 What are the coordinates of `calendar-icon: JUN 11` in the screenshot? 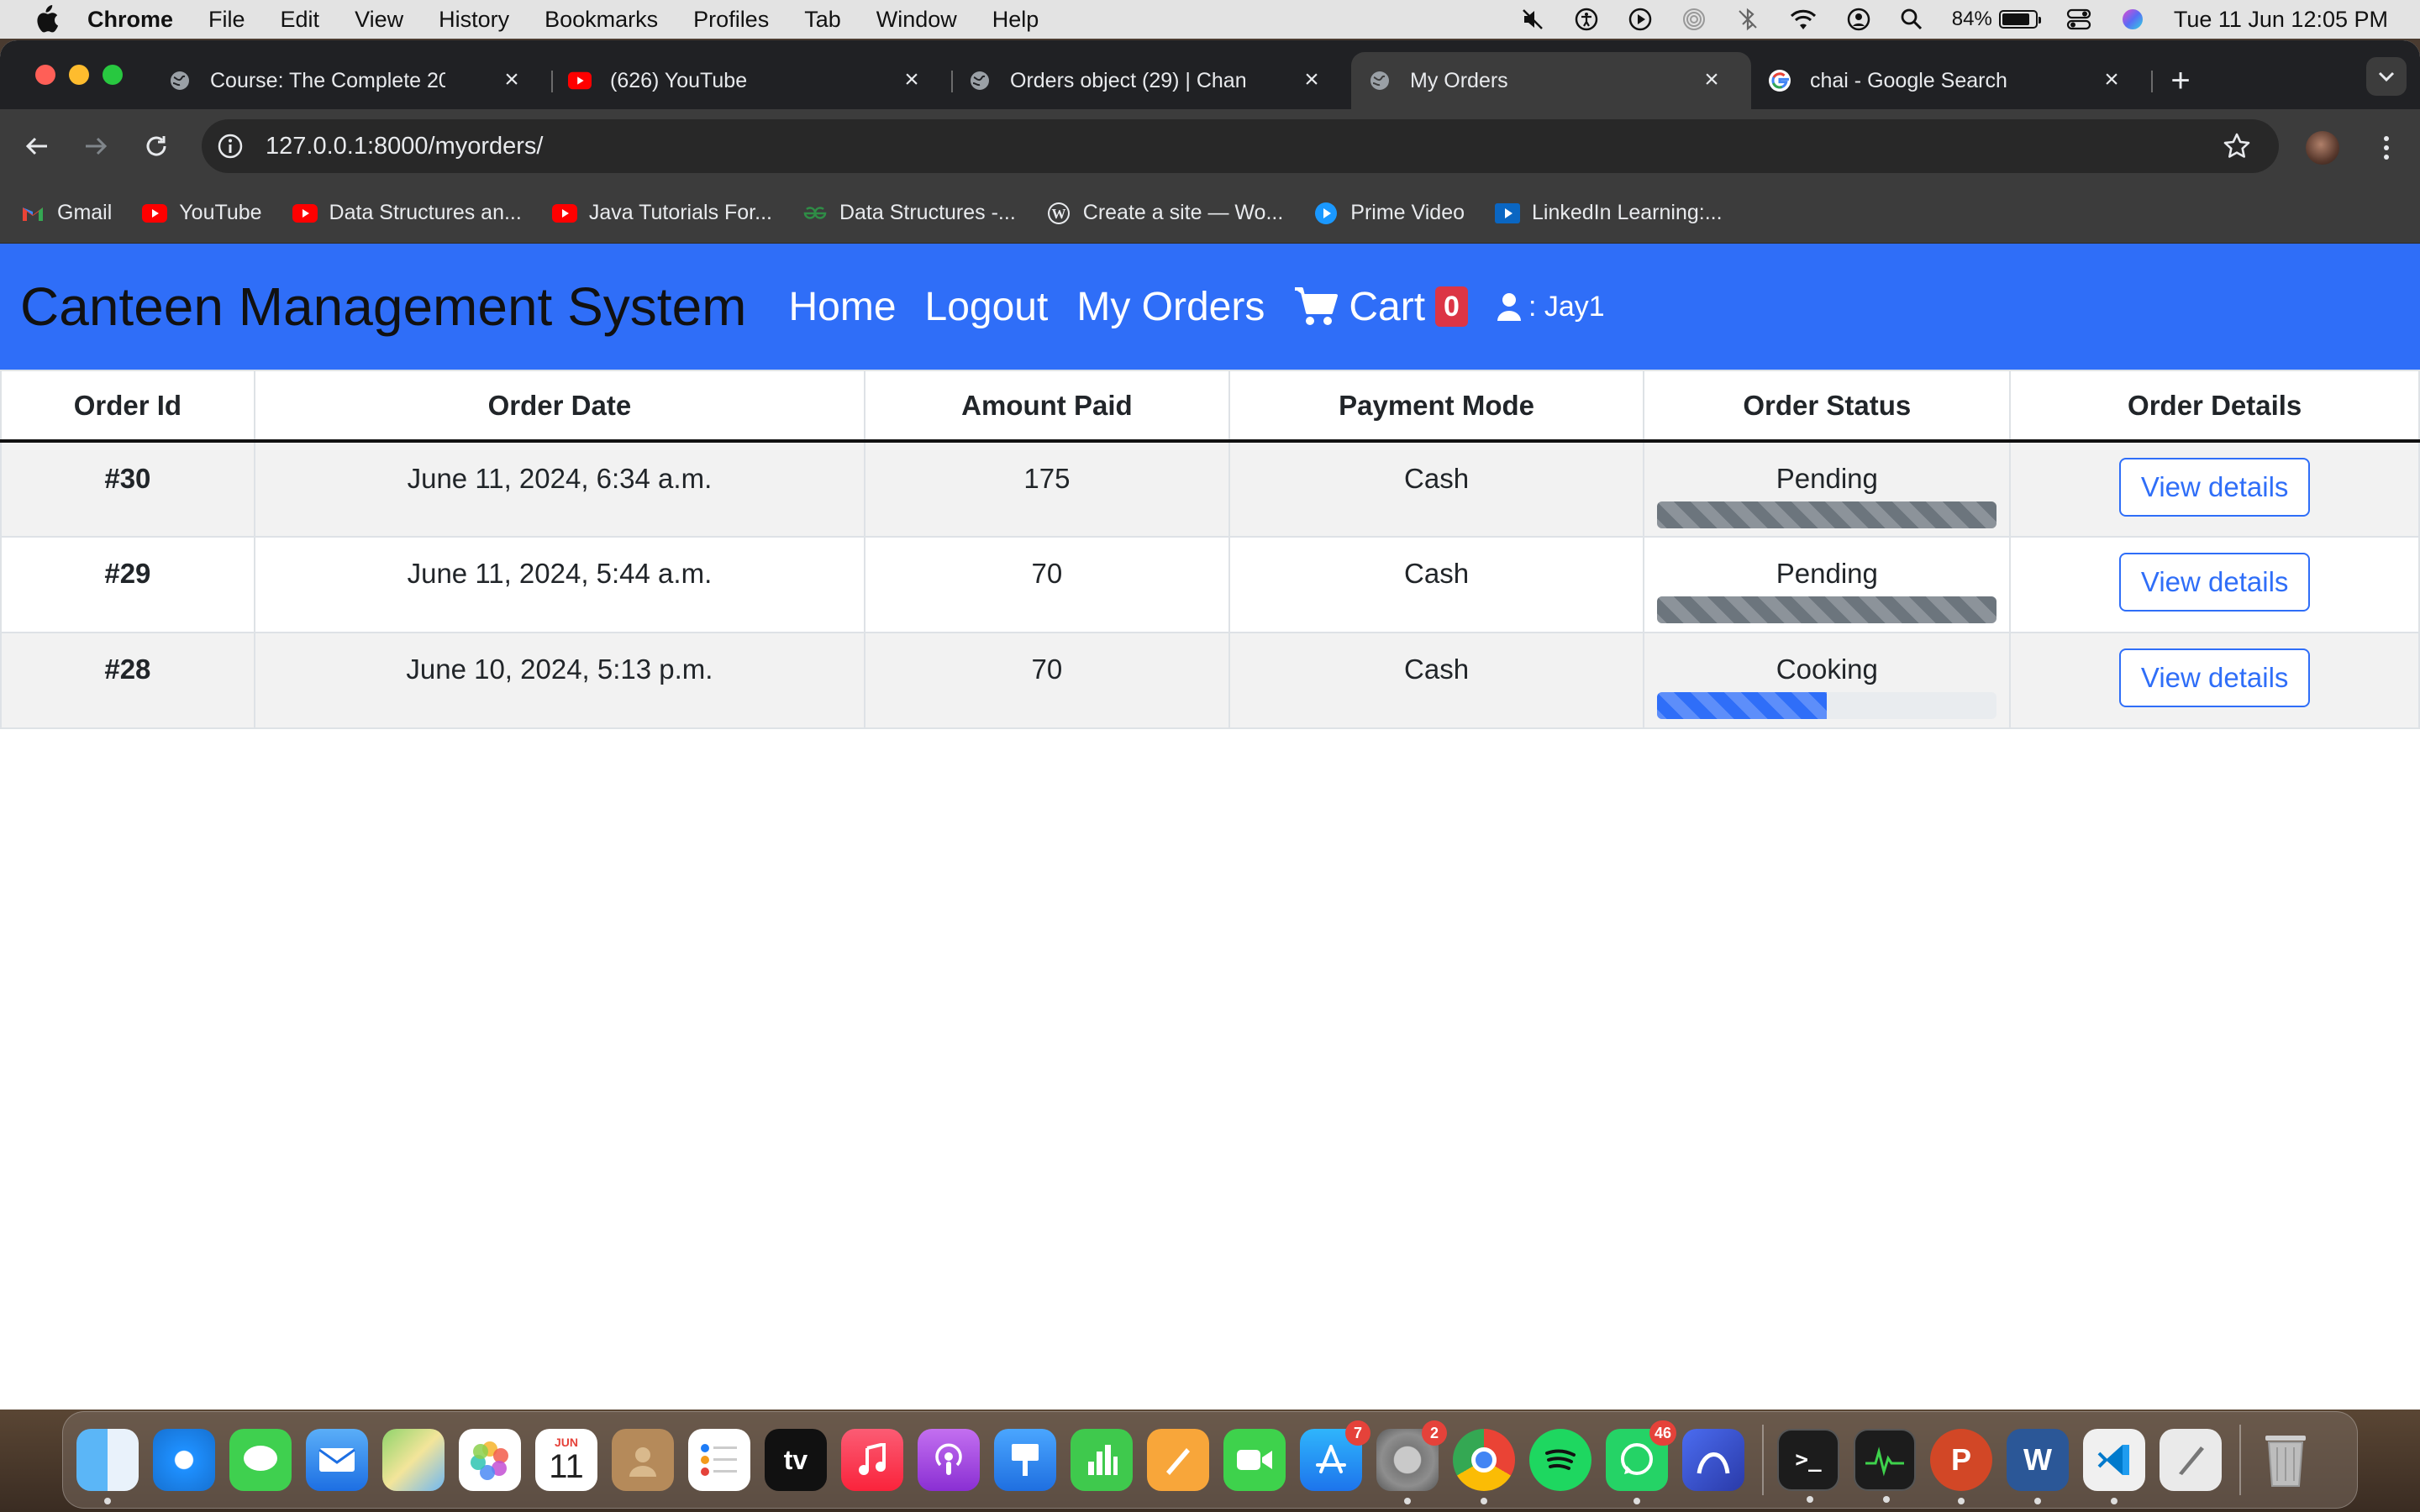 It's located at (566, 1460).